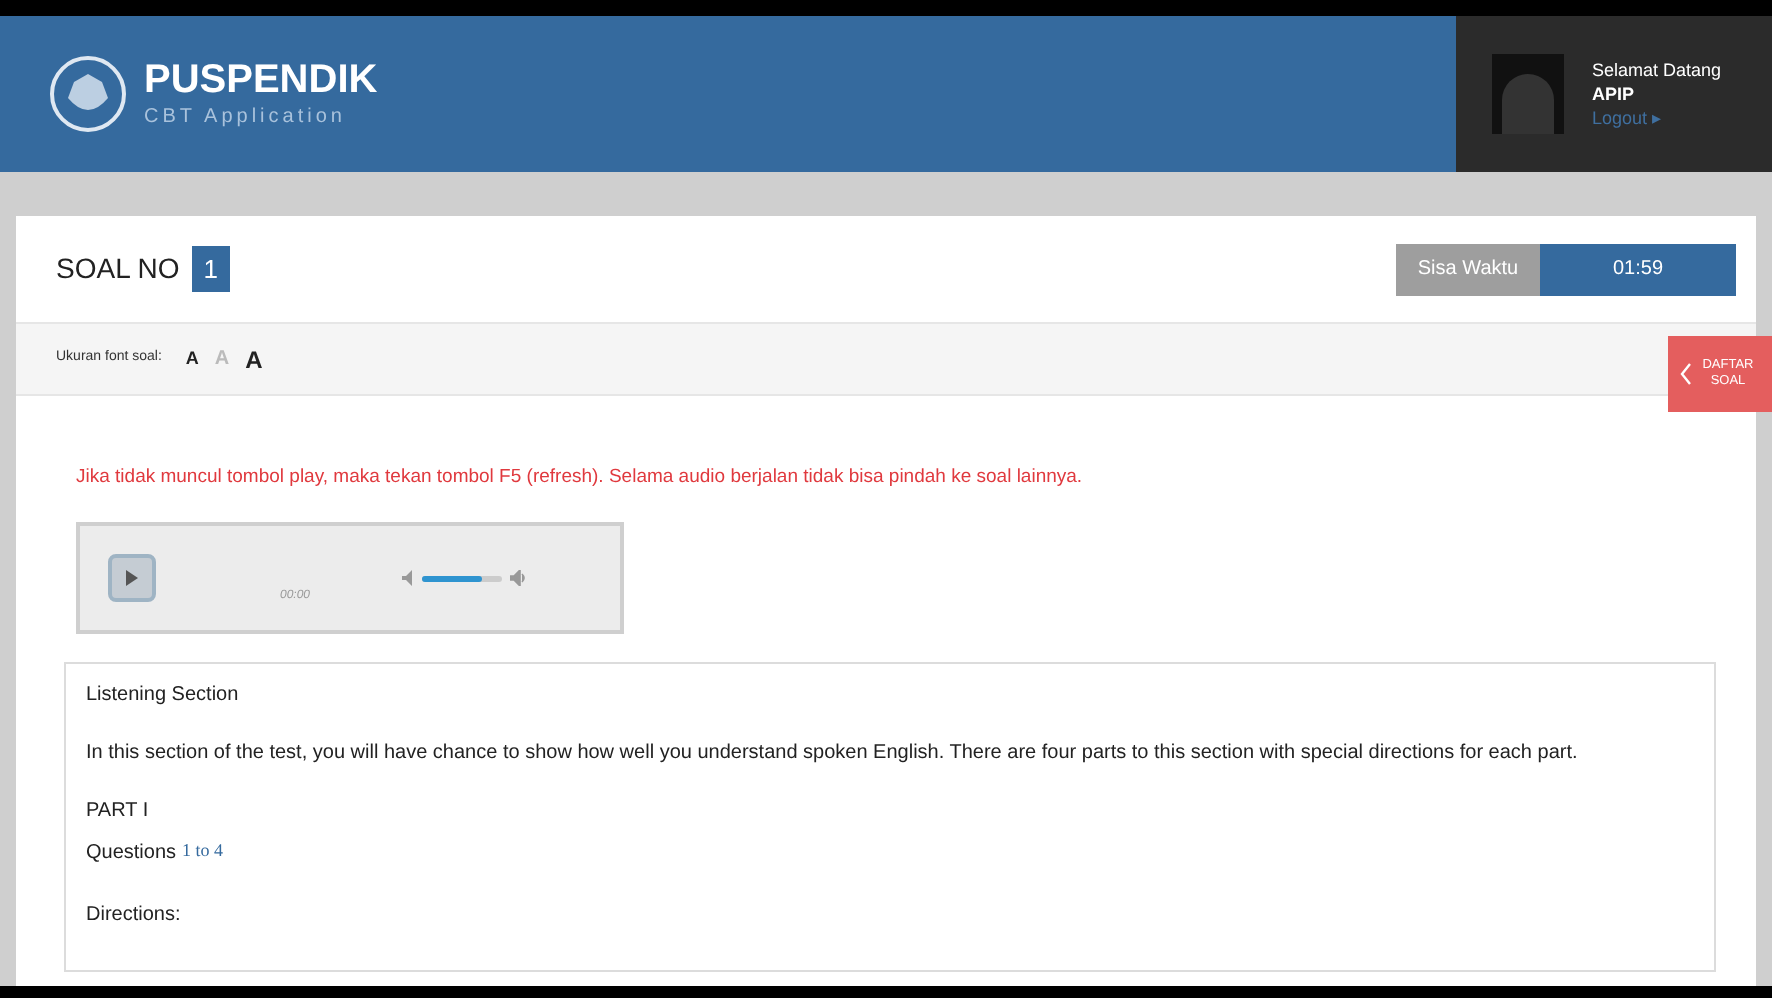 Image resolution: width=1772 pixels, height=998 pixels. Describe the element at coordinates (210, 269) in the screenshot. I see `question-number: 1` at that location.